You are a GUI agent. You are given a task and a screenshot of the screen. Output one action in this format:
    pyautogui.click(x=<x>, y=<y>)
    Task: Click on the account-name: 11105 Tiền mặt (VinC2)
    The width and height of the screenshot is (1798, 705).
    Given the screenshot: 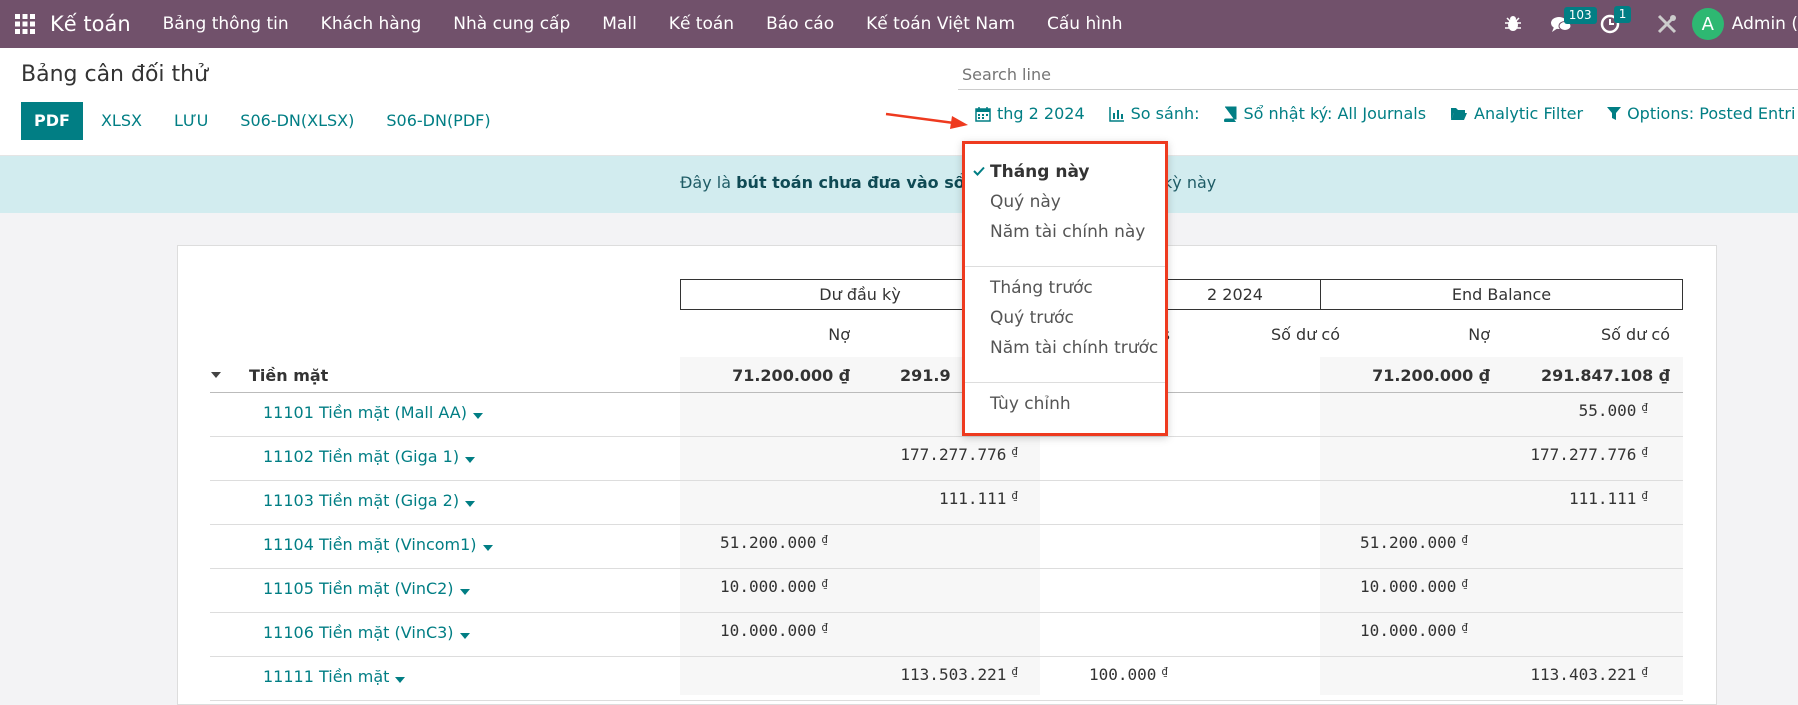 What is the action you would take?
    pyautogui.click(x=358, y=588)
    